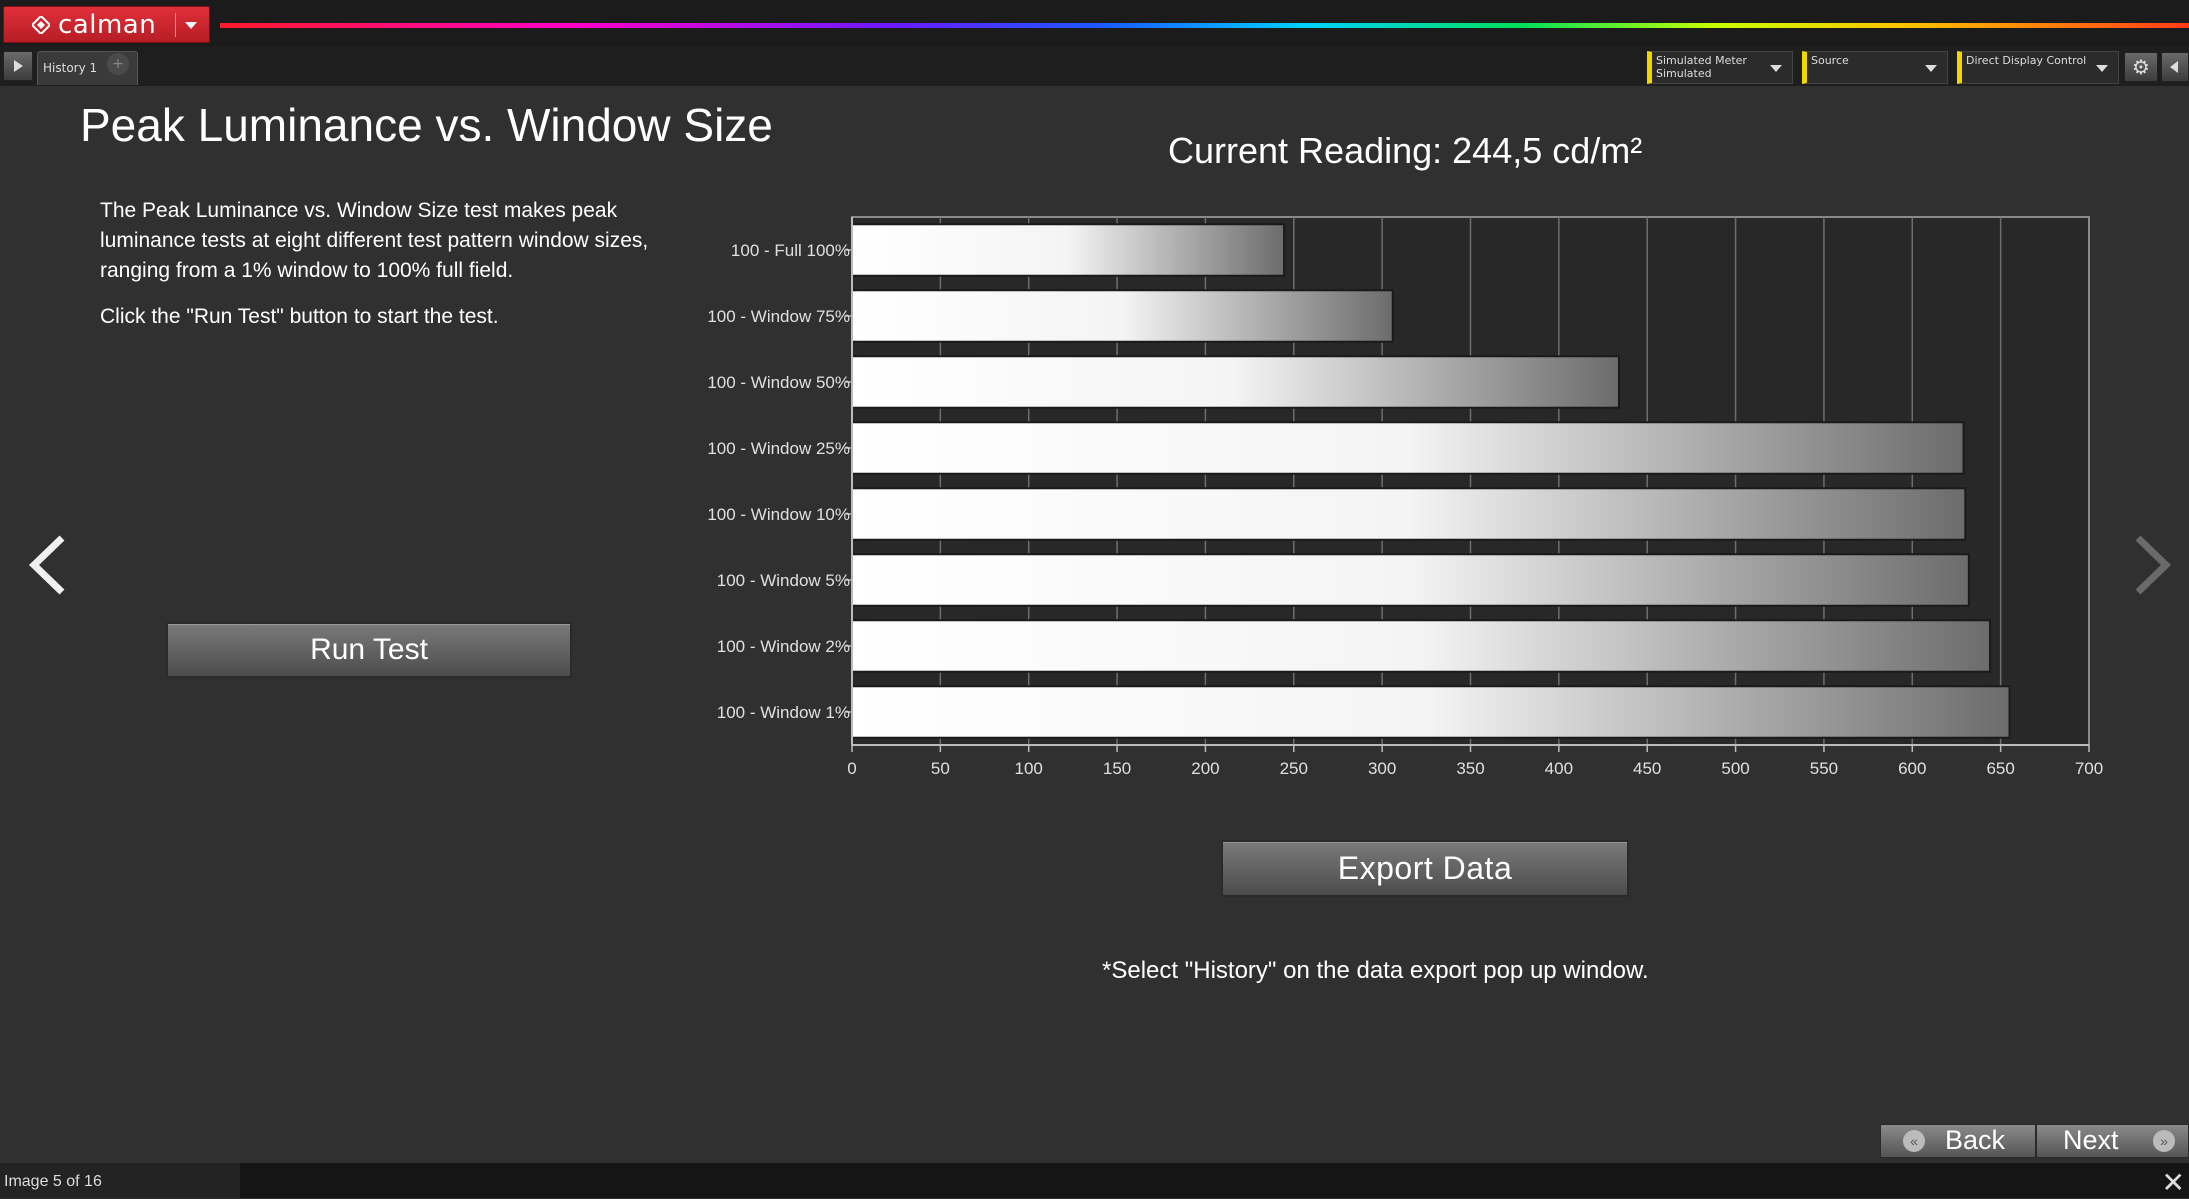 Image resolution: width=2189 pixels, height=1199 pixels. Describe the element at coordinates (940, 768) in the screenshot. I see `tick-label: 50` at that location.